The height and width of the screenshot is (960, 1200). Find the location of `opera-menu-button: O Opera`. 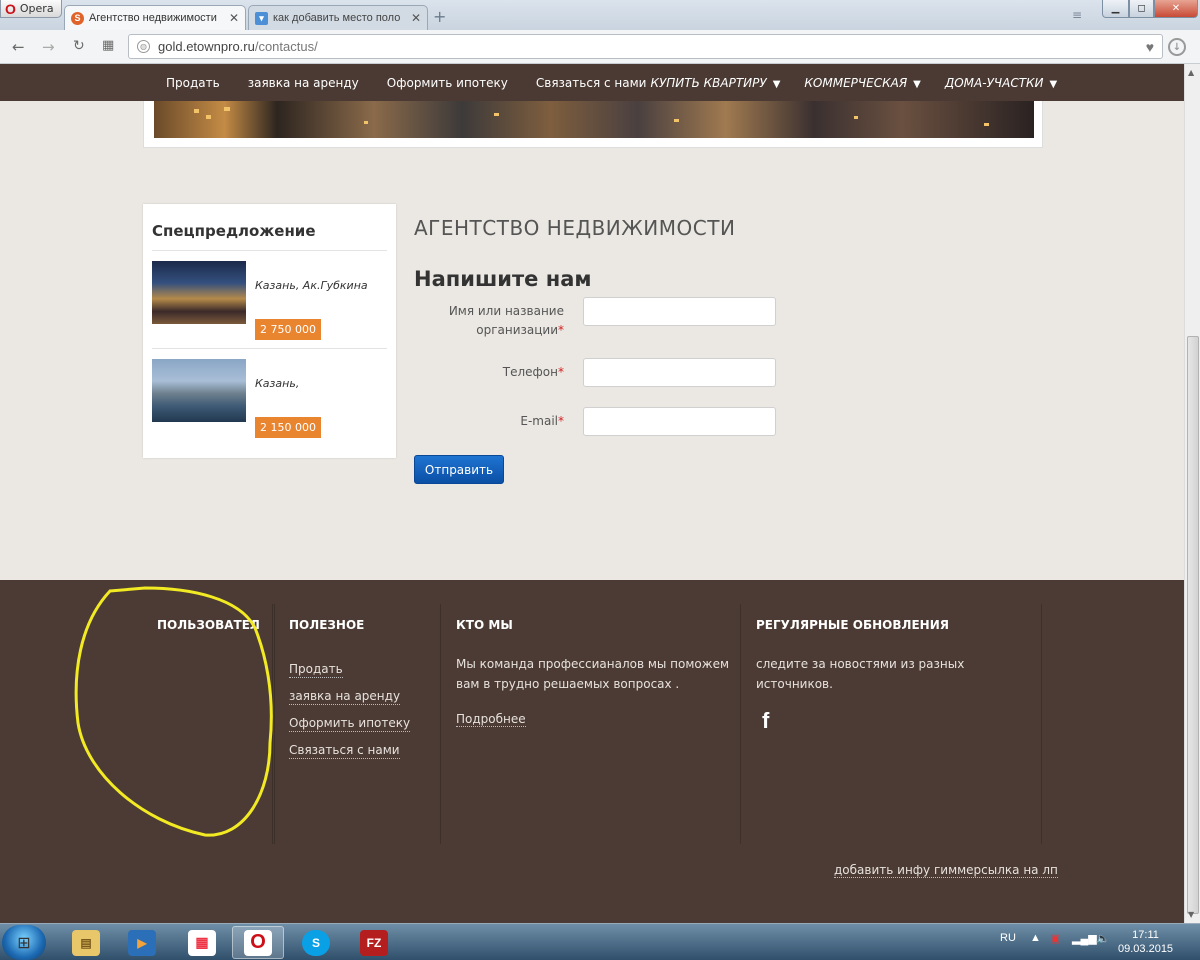

opera-menu-button: O Opera is located at coordinates (31, 9).